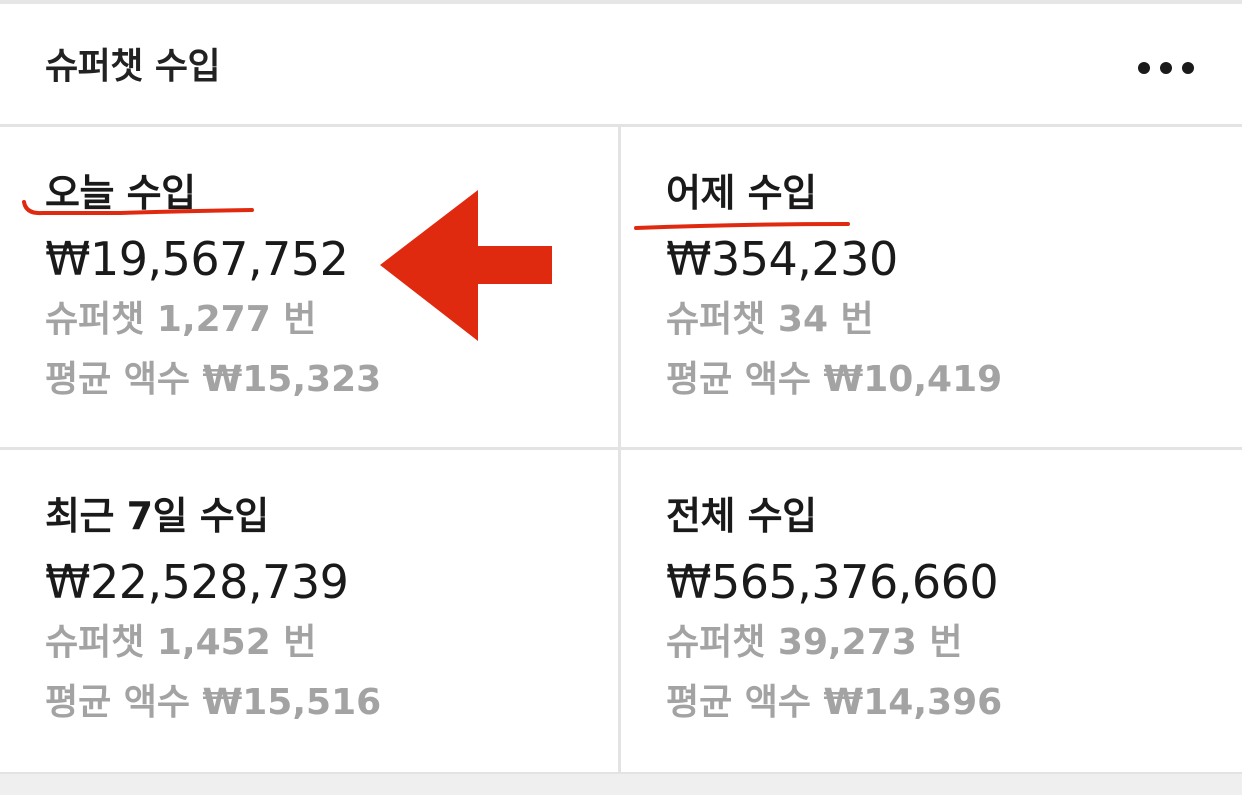 This screenshot has height=795, width=1242. What do you see at coordinates (181, 319) in the screenshot?
I see `card-superchat-count: 슈퍼챗 1,277 번` at bounding box center [181, 319].